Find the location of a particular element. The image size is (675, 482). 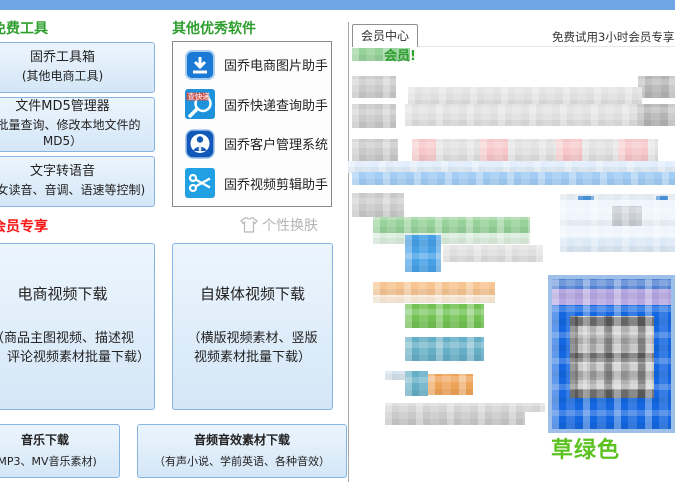

button-subtitle: （商品主图视频、描述视频、评论视频素材批量下载） is located at coordinates (75, 348).